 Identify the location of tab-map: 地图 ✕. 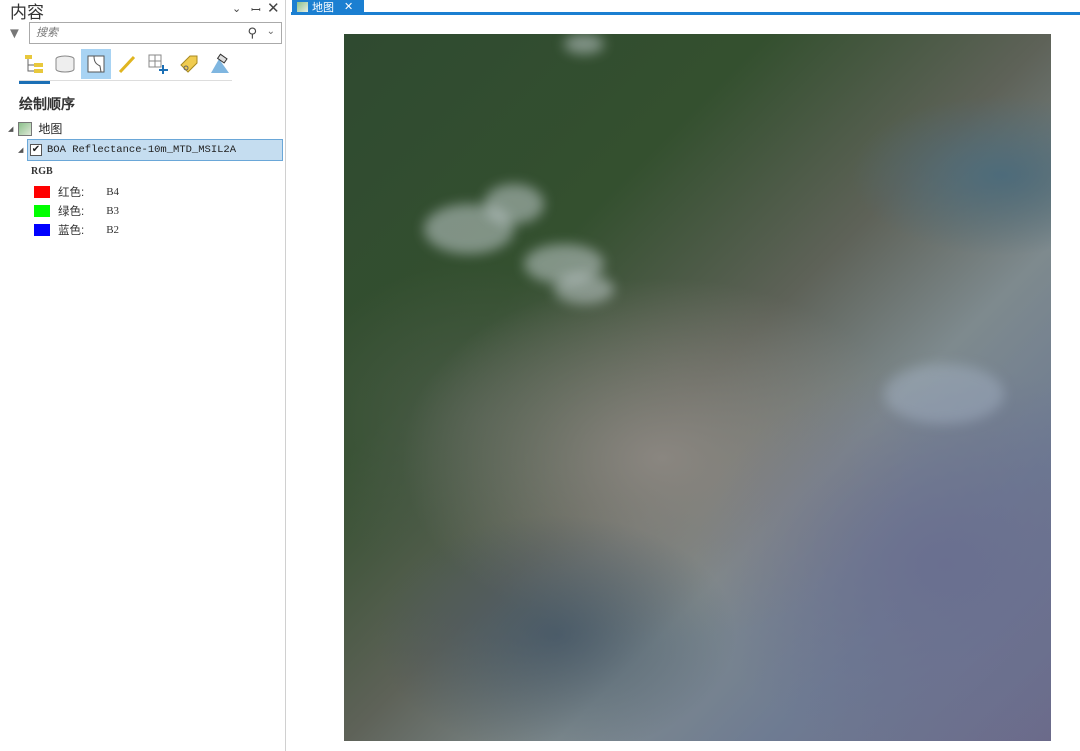
(328, 7).